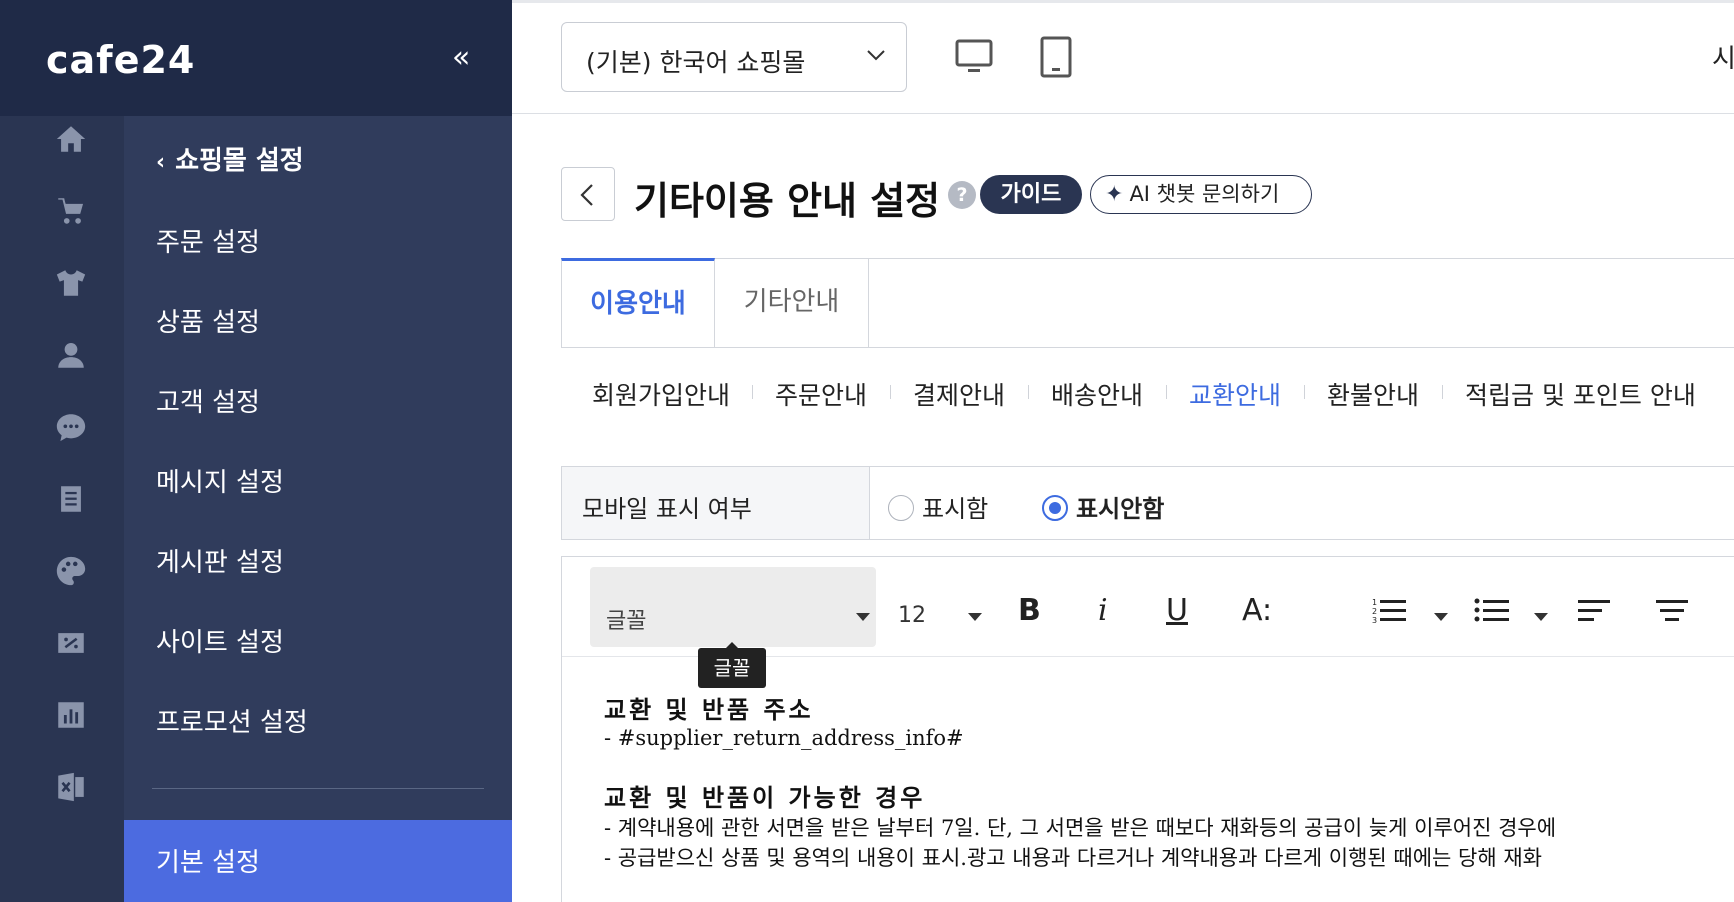 The width and height of the screenshot is (1734, 902). Describe the element at coordinates (732, 665) in the screenshot. I see `font-tooltip: 글꼴` at that location.